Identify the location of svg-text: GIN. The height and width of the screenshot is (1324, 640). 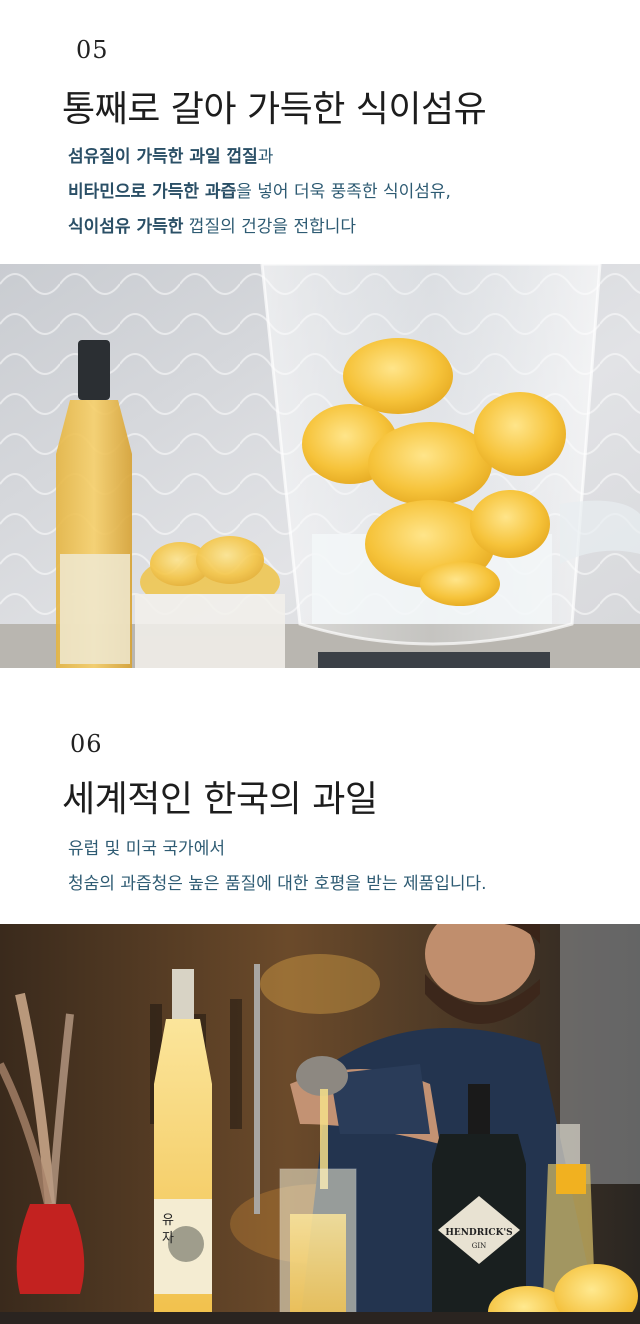
(479, 1246).